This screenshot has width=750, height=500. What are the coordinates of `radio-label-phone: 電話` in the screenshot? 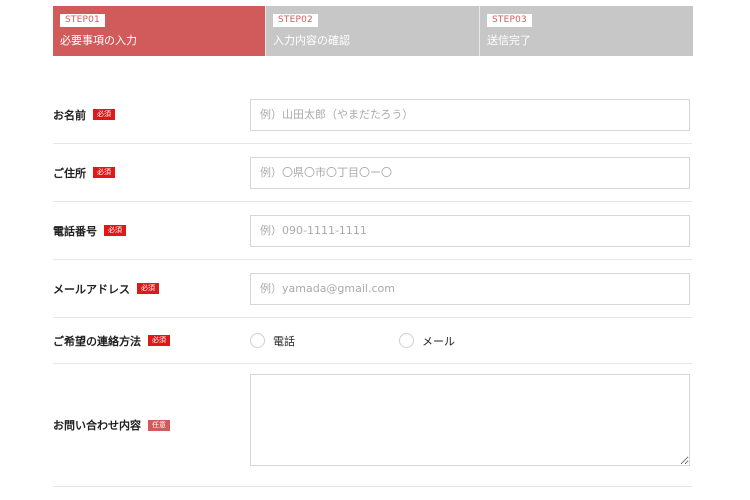 It's located at (284, 341).